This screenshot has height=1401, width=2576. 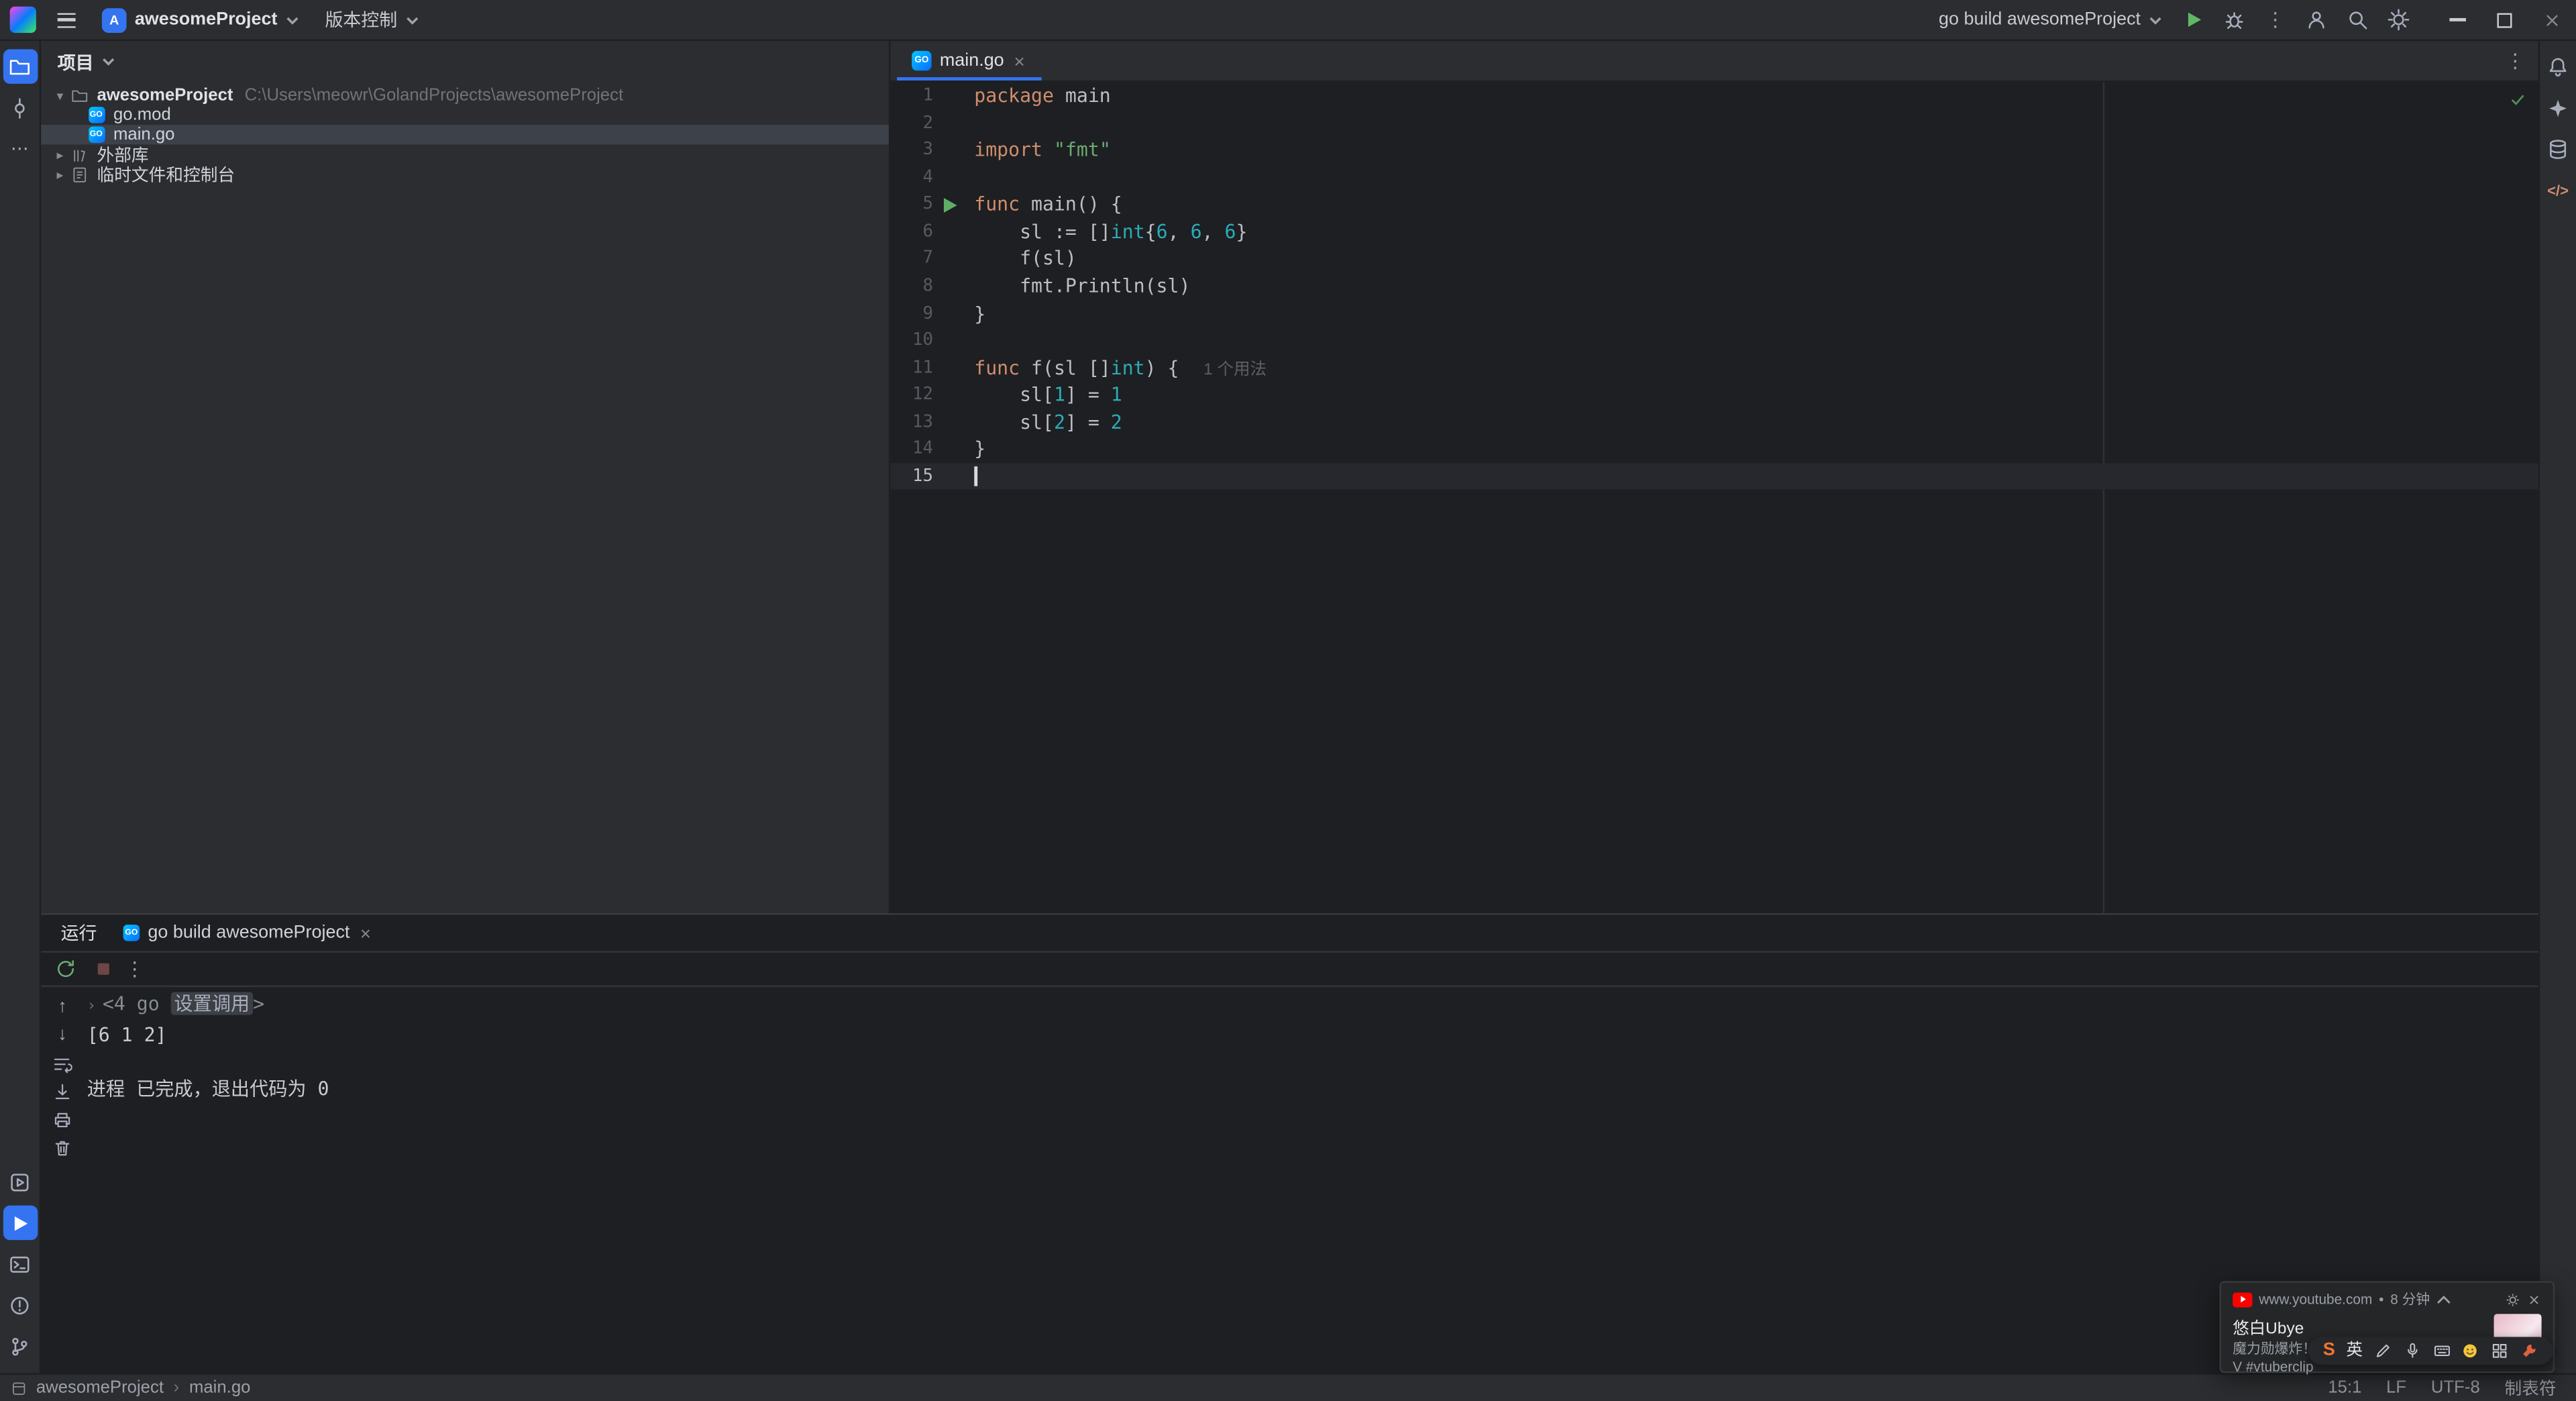 What do you see at coordinates (2515, 60) in the screenshot?
I see `editor-options-icon: ⋮` at bounding box center [2515, 60].